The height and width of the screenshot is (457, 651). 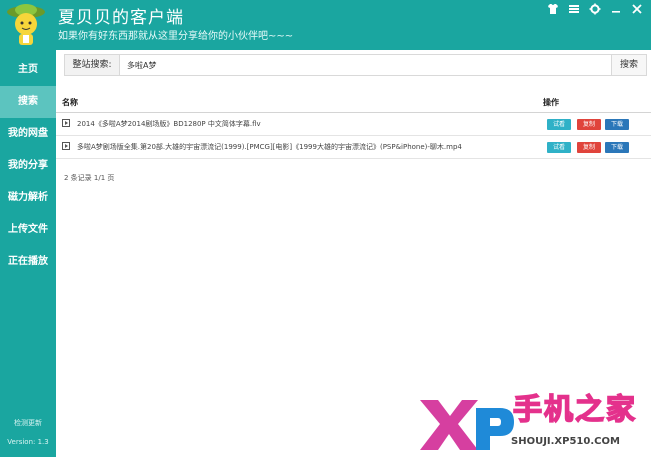 I want to click on minimize-icon, so click(x=616, y=9).